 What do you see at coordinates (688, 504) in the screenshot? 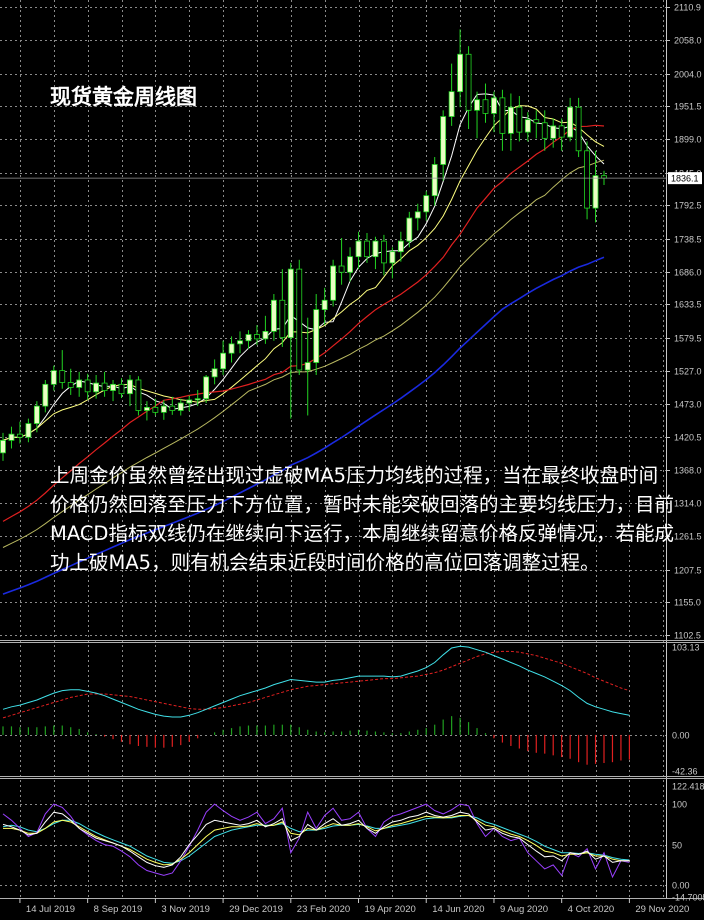
I see `price-tick-label: 1314.0` at bounding box center [688, 504].